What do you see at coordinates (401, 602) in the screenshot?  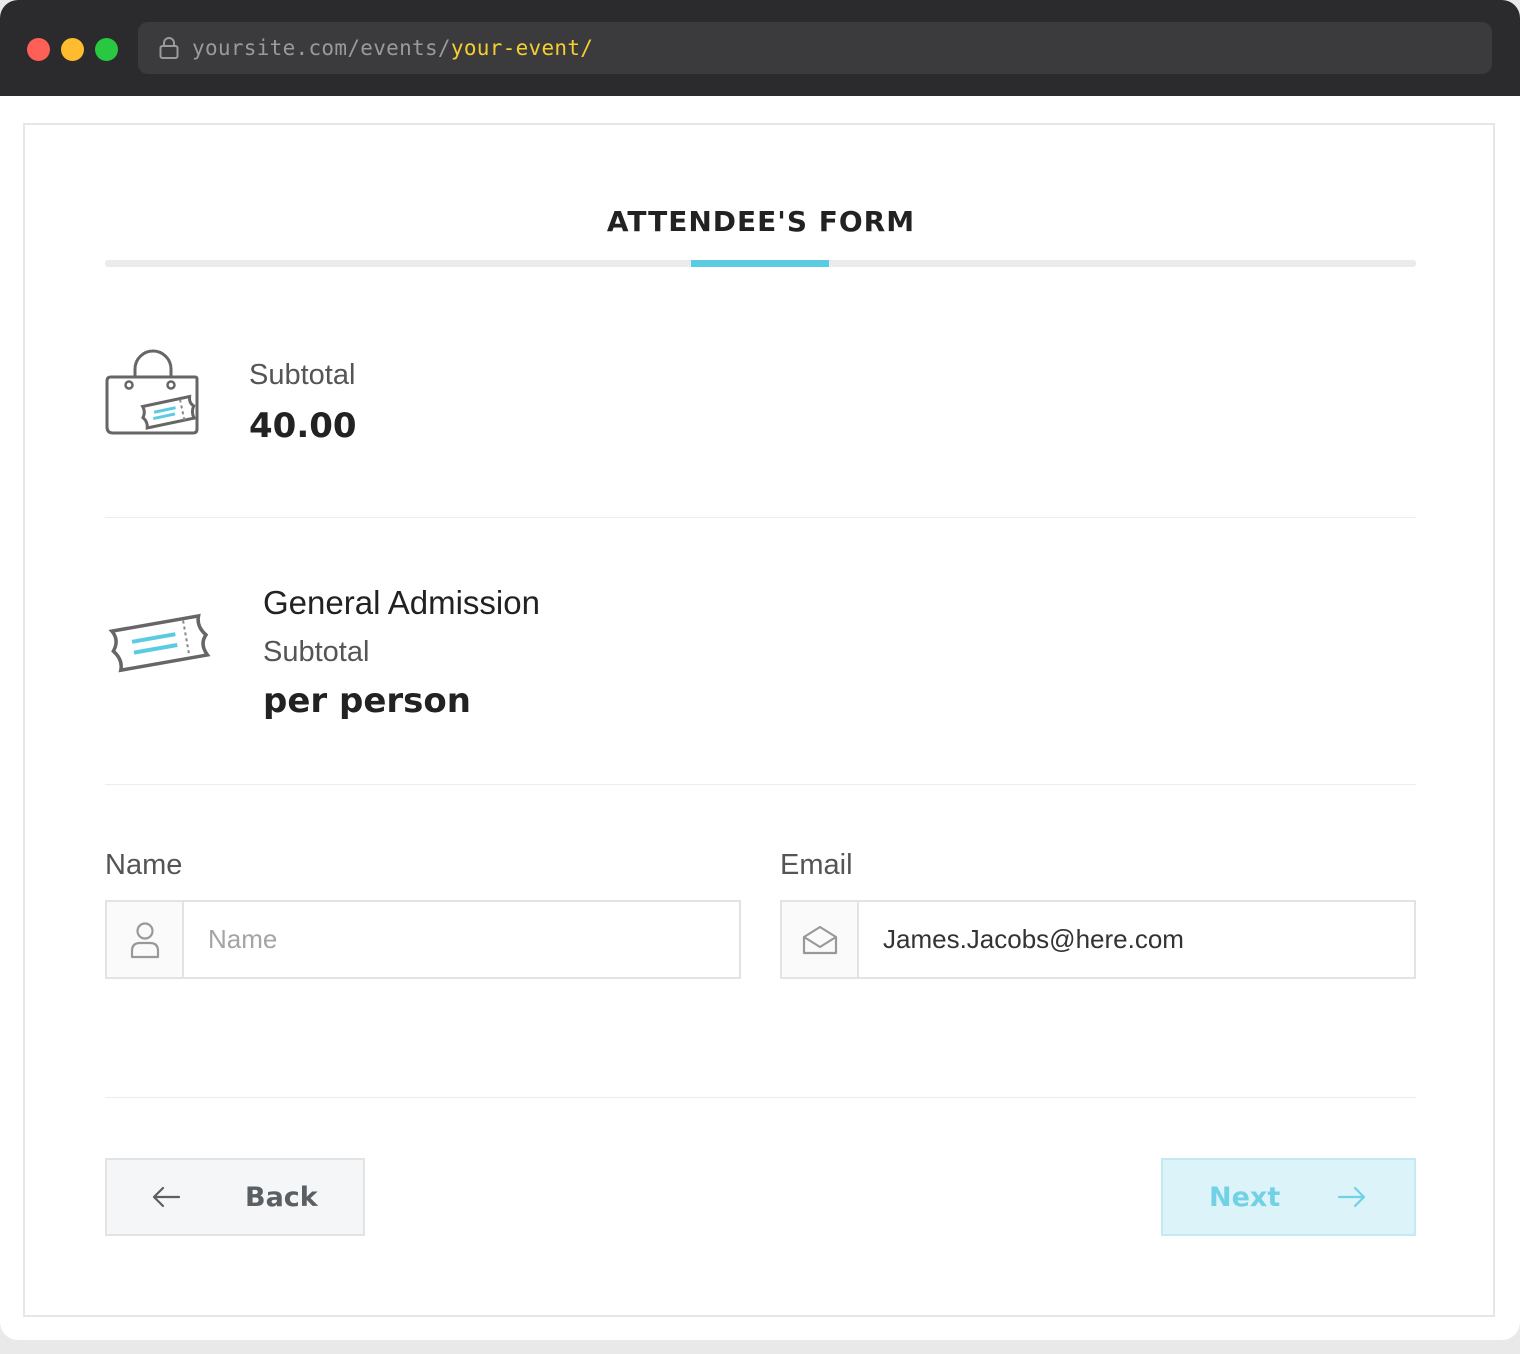 I see `ticket-name: General Admission` at bounding box center [401, 602].